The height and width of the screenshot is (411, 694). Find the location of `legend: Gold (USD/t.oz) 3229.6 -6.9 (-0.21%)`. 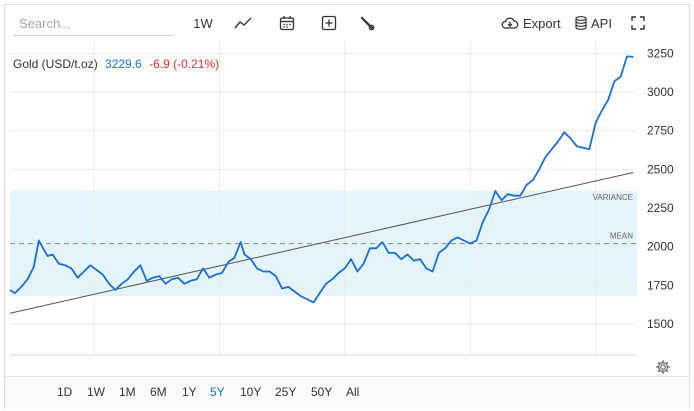

legend: Gold (USD/t.oz) 3229.6 -6.9 (-0.21%) is located at coordinates (116, 64).